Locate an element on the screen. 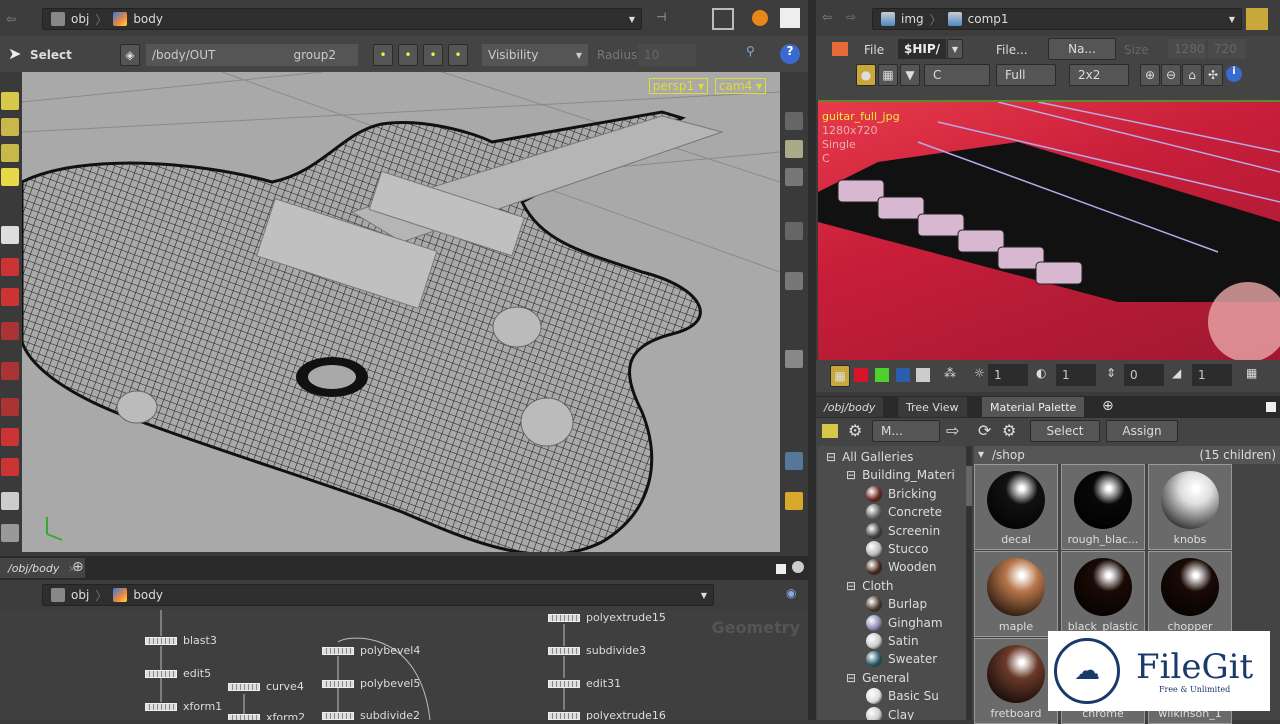  selection-type-button: ◈ is located at coordinates (130, 55).